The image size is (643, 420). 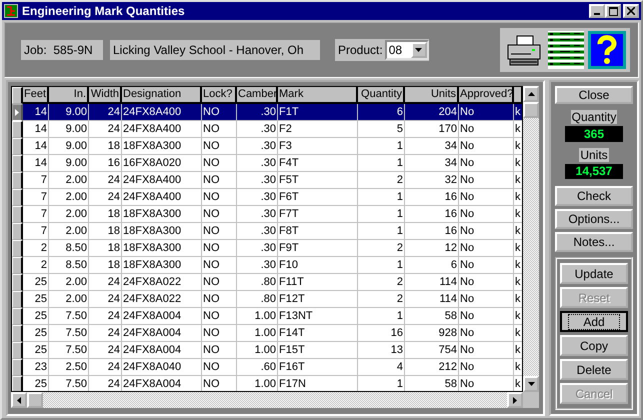 What do you see at coordinates (257, 95) in the screenshot?
I see `column-header: Camber` at bounding box center [257, 95].